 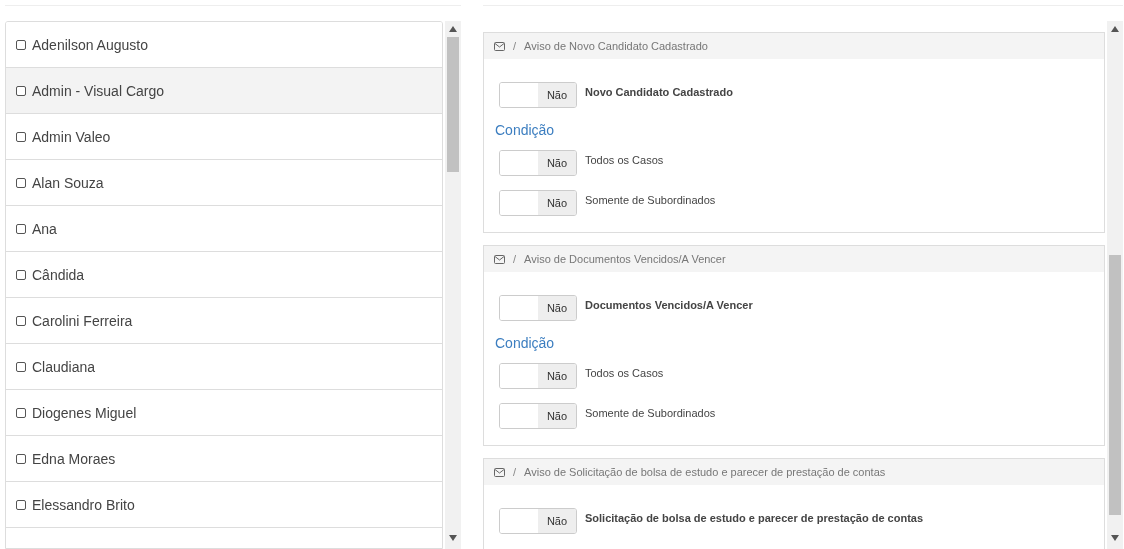 I want to click on toggle-label: Novo Candidato Cadastrado, so click(x=659, y=91).